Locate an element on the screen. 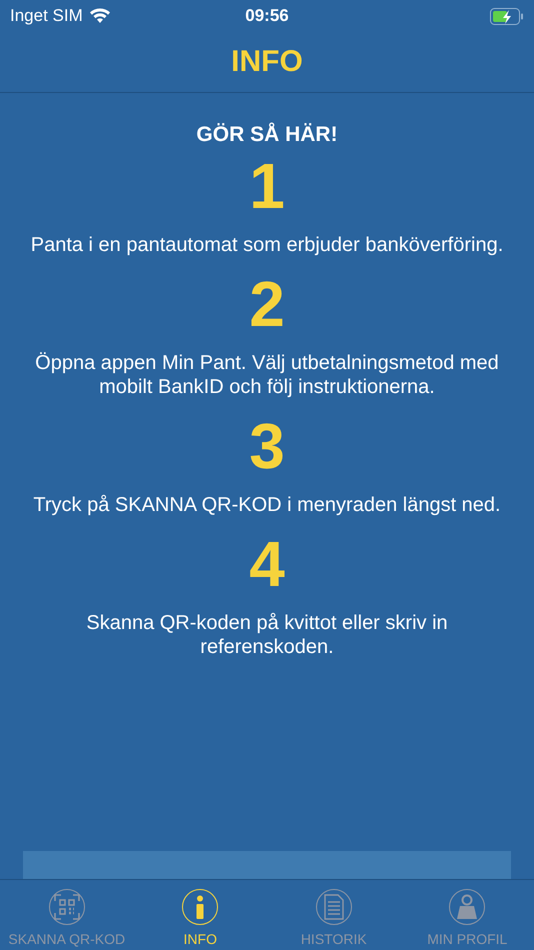  instructions-heading: GÖR SÅ HÄR! is located at coordinates (267, 135).